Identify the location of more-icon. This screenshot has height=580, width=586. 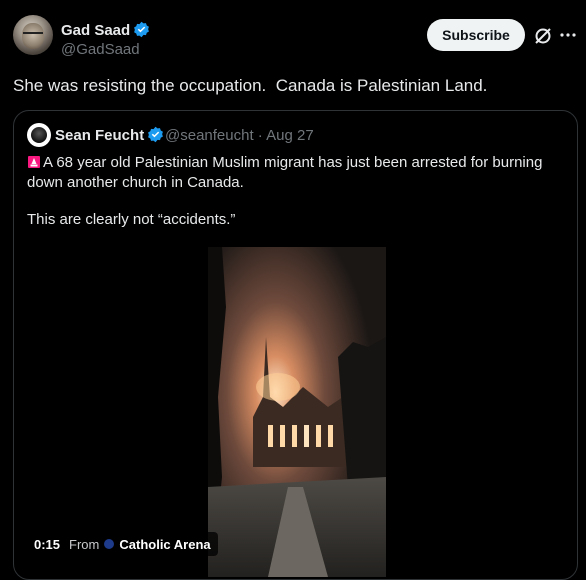
(569, 35).